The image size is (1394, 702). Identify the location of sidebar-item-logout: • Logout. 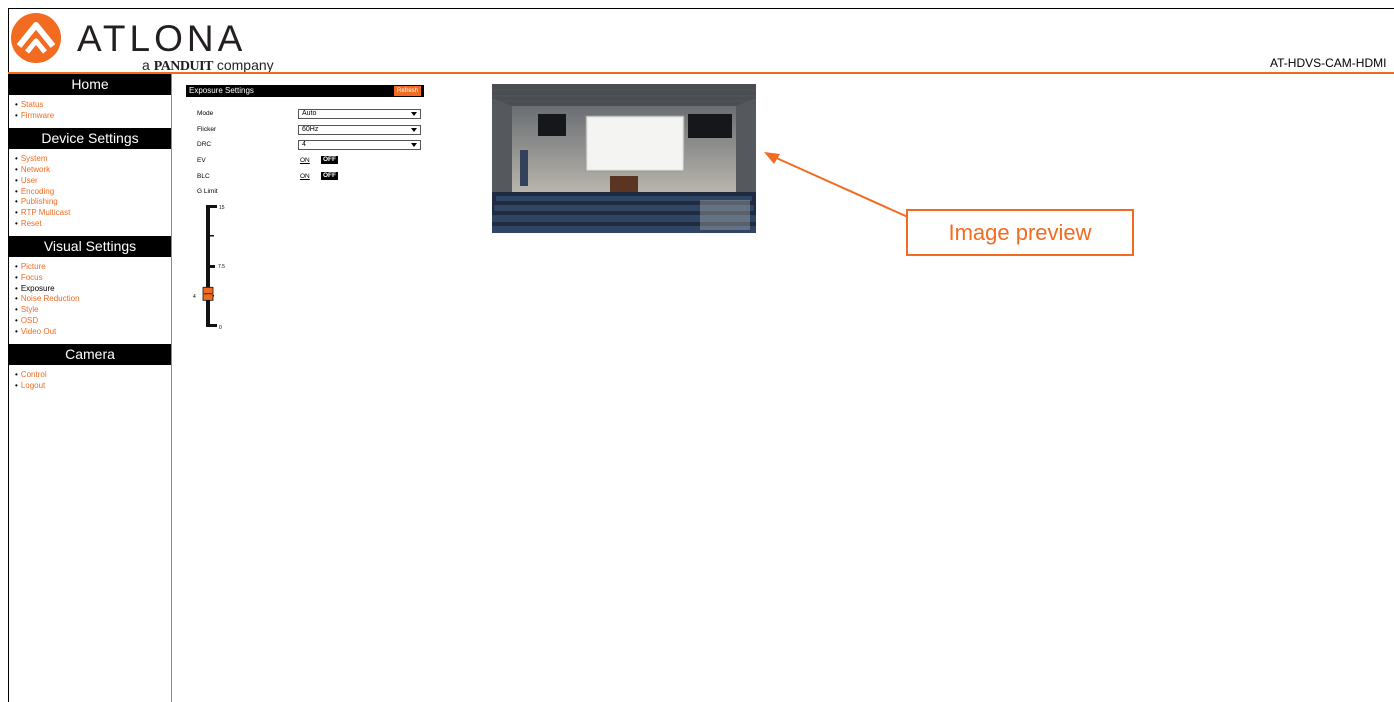
(93, 386).